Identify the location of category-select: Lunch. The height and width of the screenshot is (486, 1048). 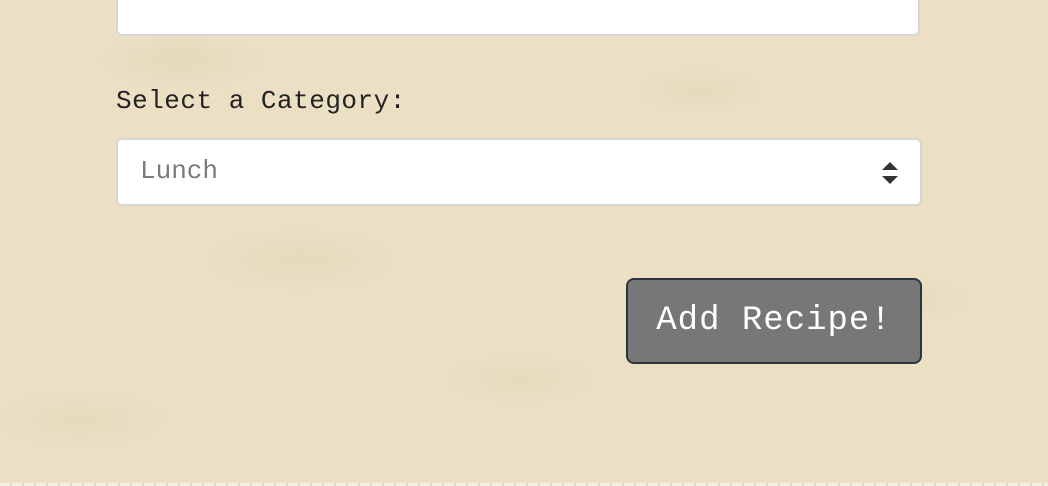
(519, 172).